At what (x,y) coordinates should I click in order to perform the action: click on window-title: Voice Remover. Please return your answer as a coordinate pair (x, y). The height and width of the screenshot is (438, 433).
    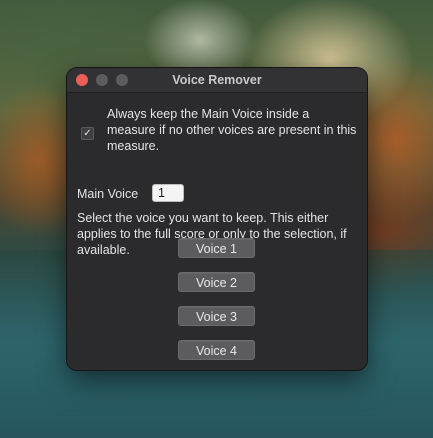
    Looking at the image, I should click on (217, 80).